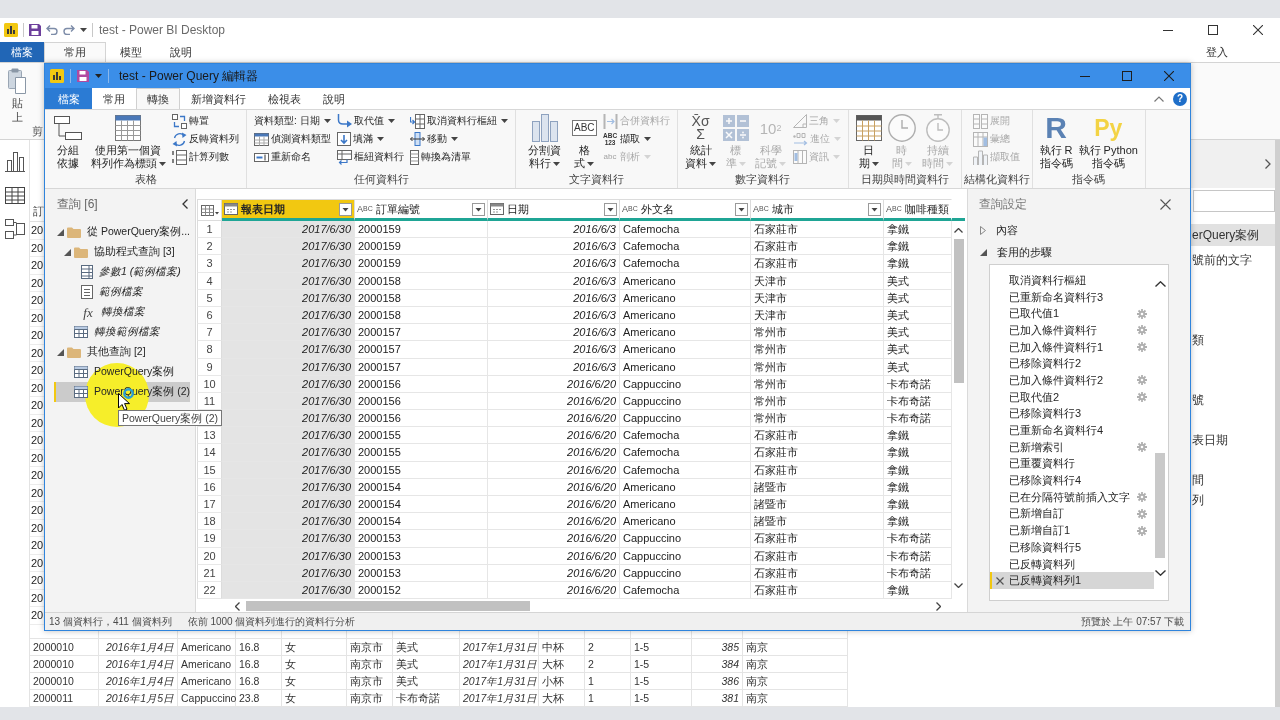  Describe the element at coordinates (1079, 230) in the screenshot. I see `section-header: 內容` at that location.